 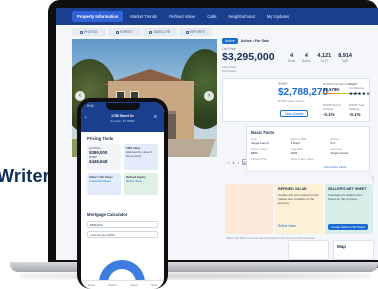 What do you see at coordinates (254, 153) in the screenshot?
I see `fact-value: $800` at bounding box center [254, 153].